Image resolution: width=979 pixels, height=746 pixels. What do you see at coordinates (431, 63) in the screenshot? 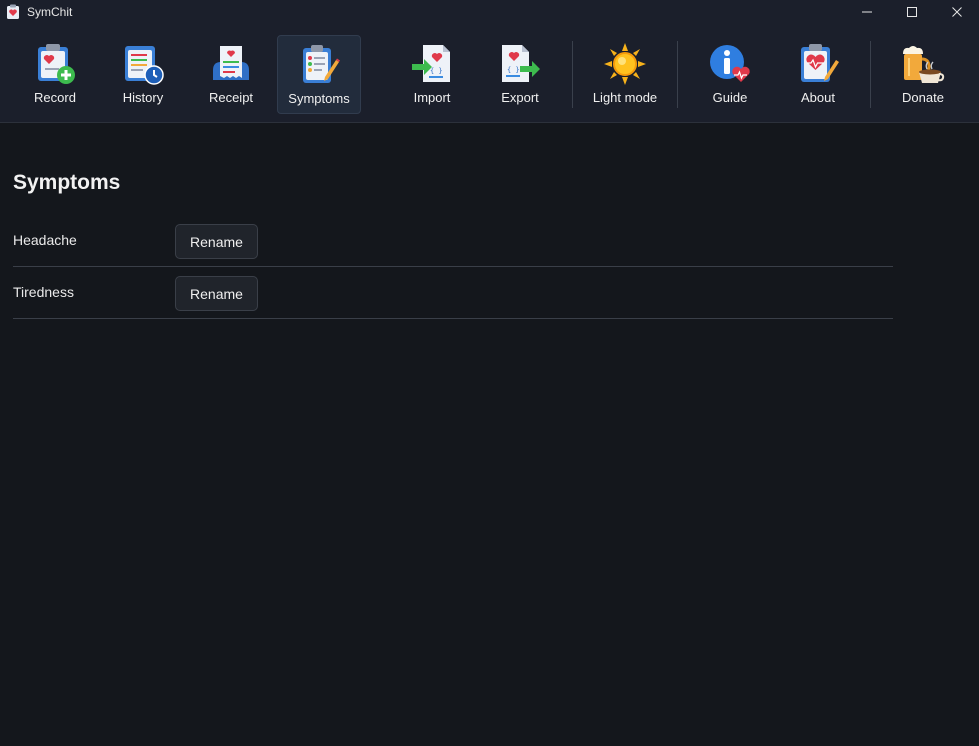
I see `json-import-icon: { }` at bounding box center [431, 63].